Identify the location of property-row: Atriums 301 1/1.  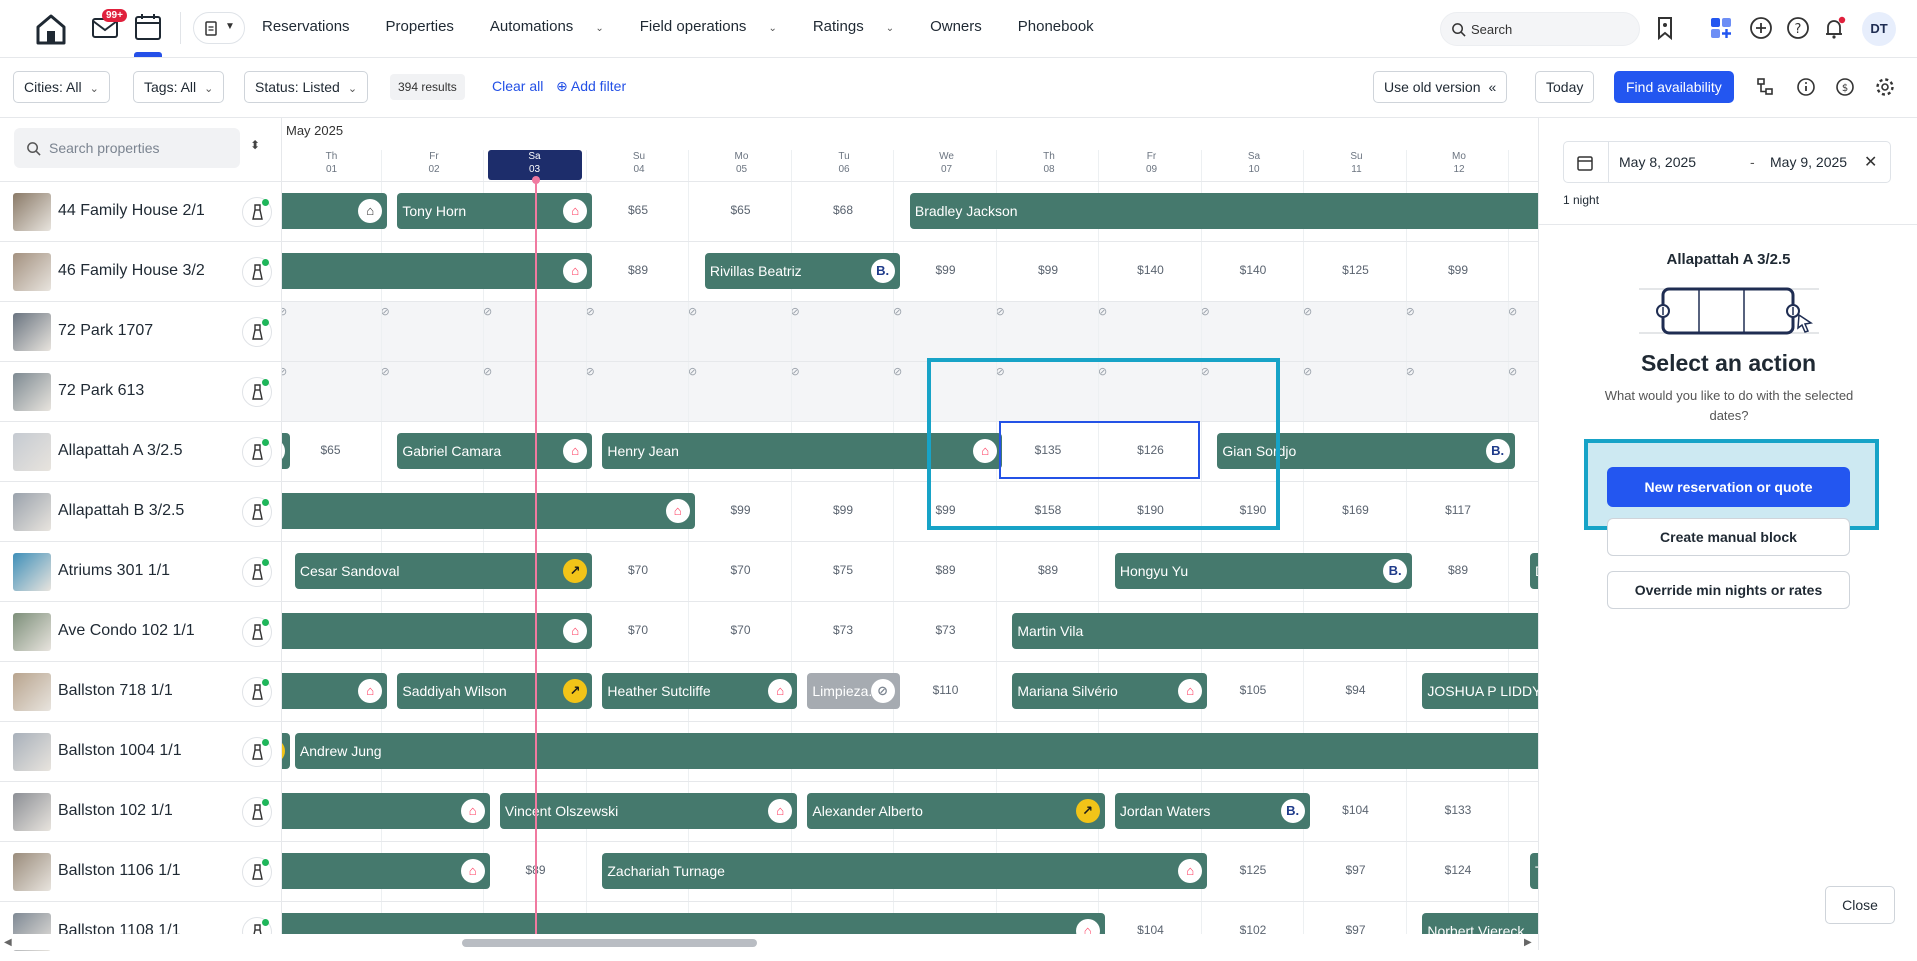
(141, 571).